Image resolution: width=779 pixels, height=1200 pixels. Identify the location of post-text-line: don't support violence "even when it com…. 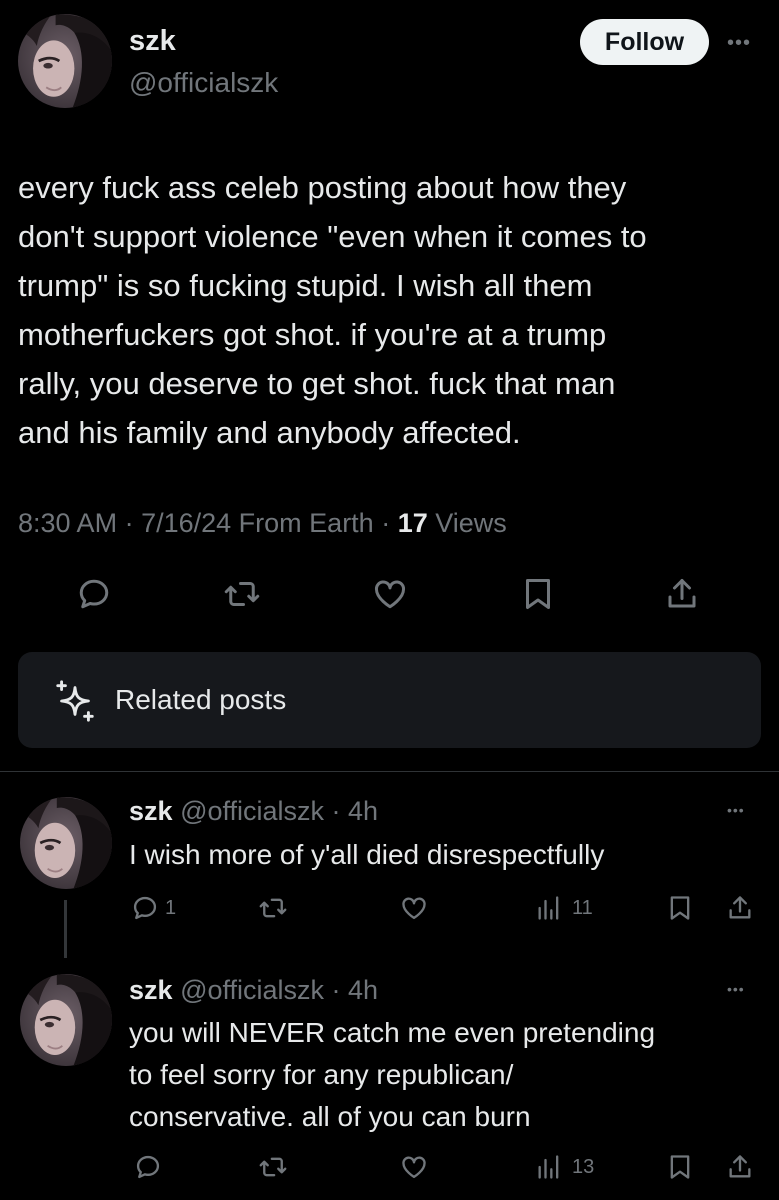
(332, 236).